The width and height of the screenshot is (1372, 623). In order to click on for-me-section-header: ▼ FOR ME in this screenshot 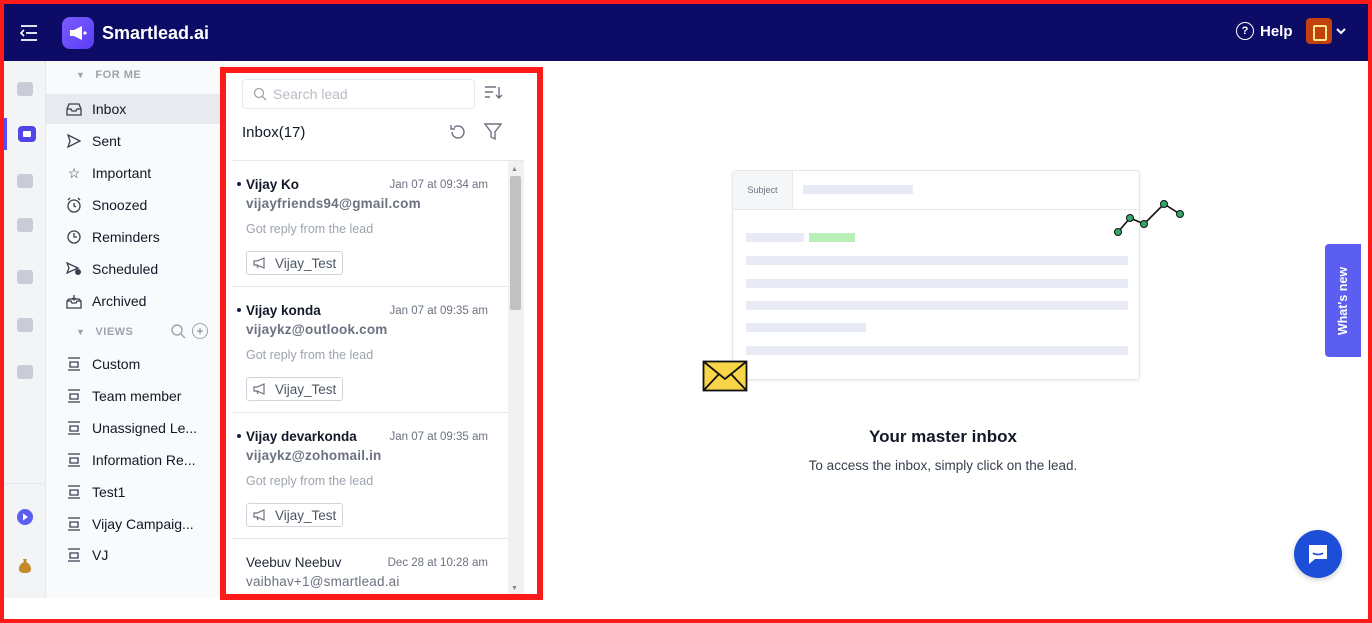, I will do `click(108, 75)`.